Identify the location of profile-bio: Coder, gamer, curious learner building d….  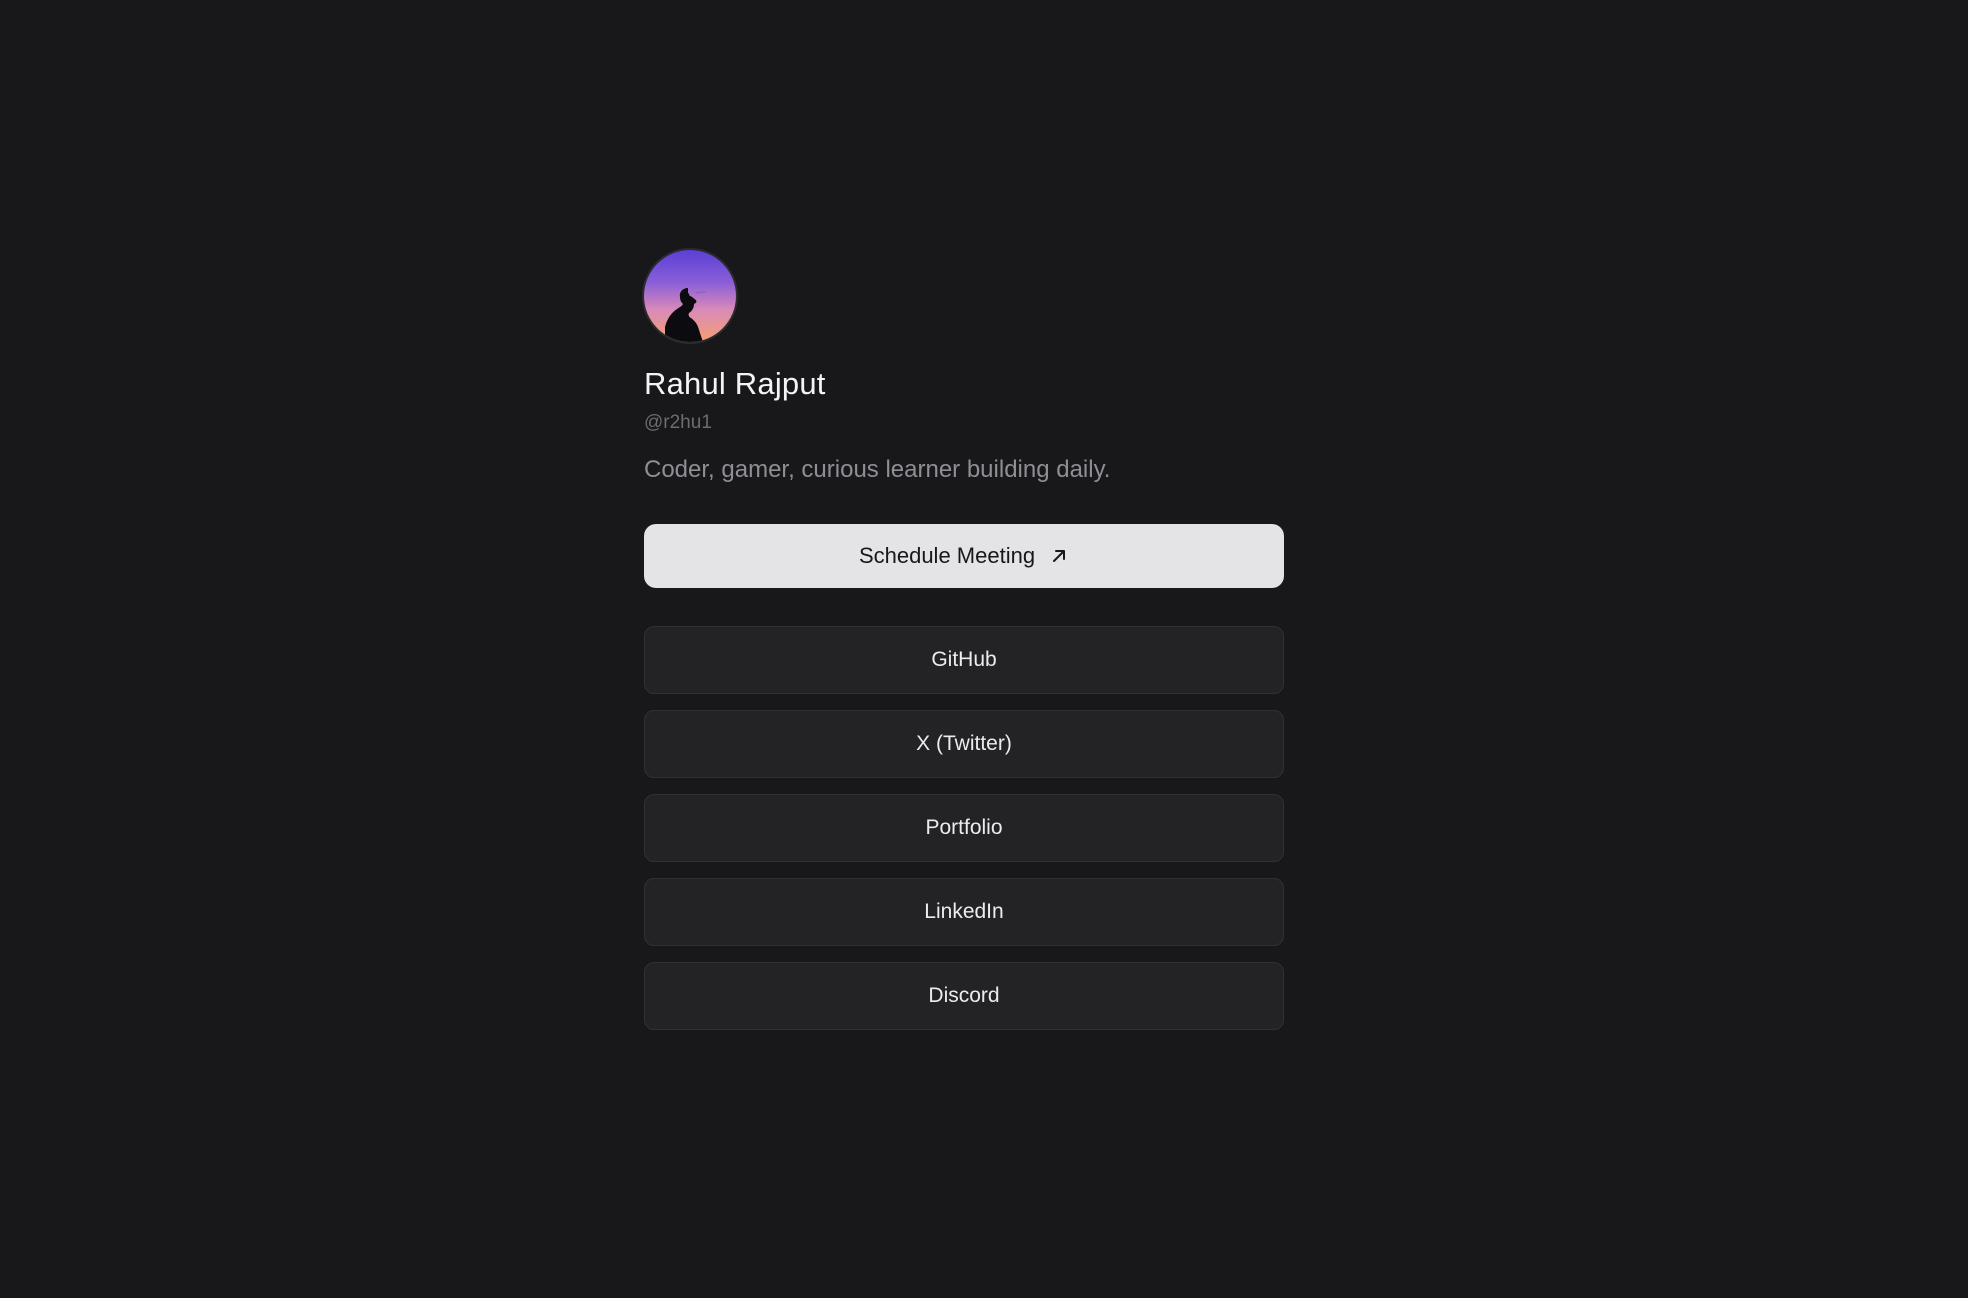
(877, 469).